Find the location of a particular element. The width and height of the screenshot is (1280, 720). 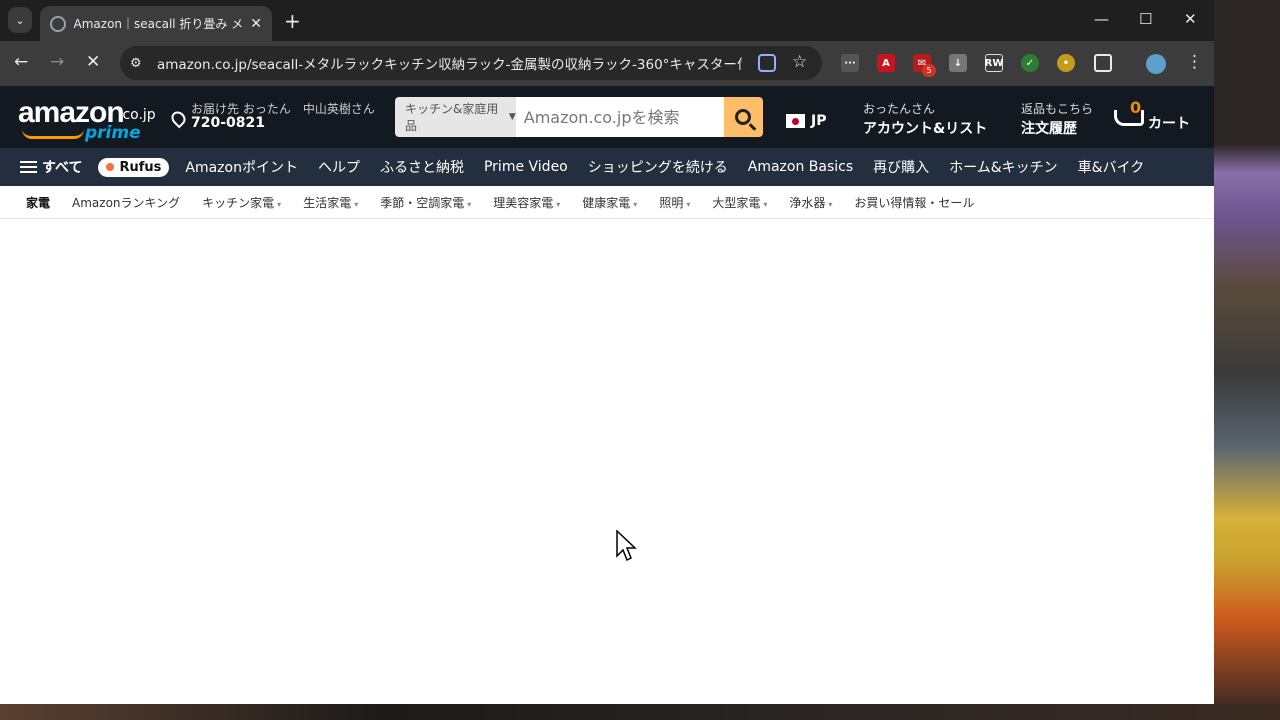

maximize-icon: ☐ is located at coordinates (1145, 19).